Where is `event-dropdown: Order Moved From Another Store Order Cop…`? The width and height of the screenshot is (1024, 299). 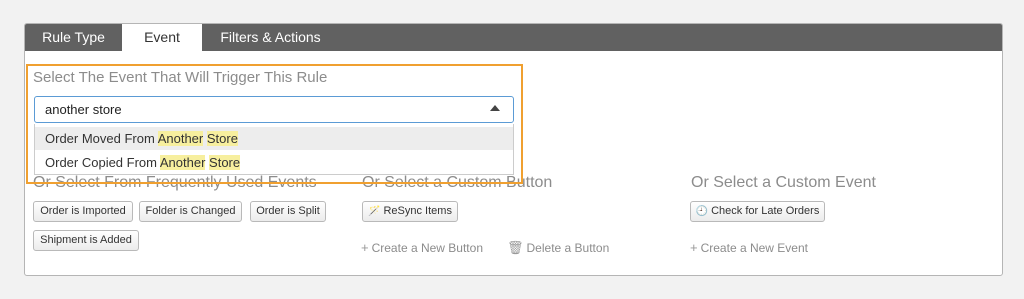
event-dropdown: Order Moved From Another Store Order Cop… is located at coordinates (274, 149).